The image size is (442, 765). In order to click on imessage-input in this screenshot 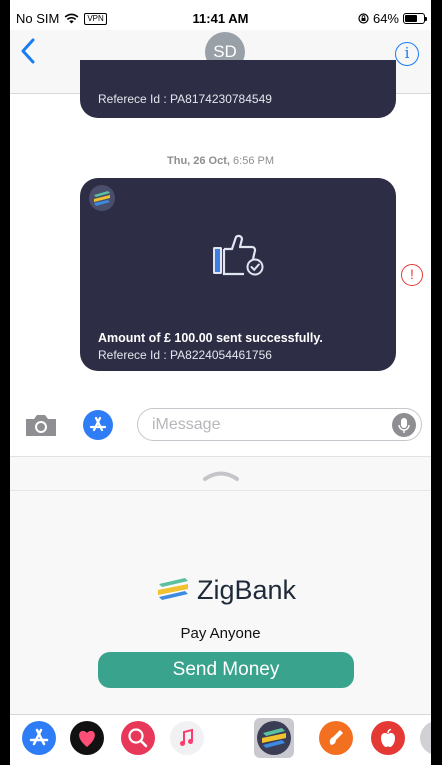, I will do `click(262, 425)`.